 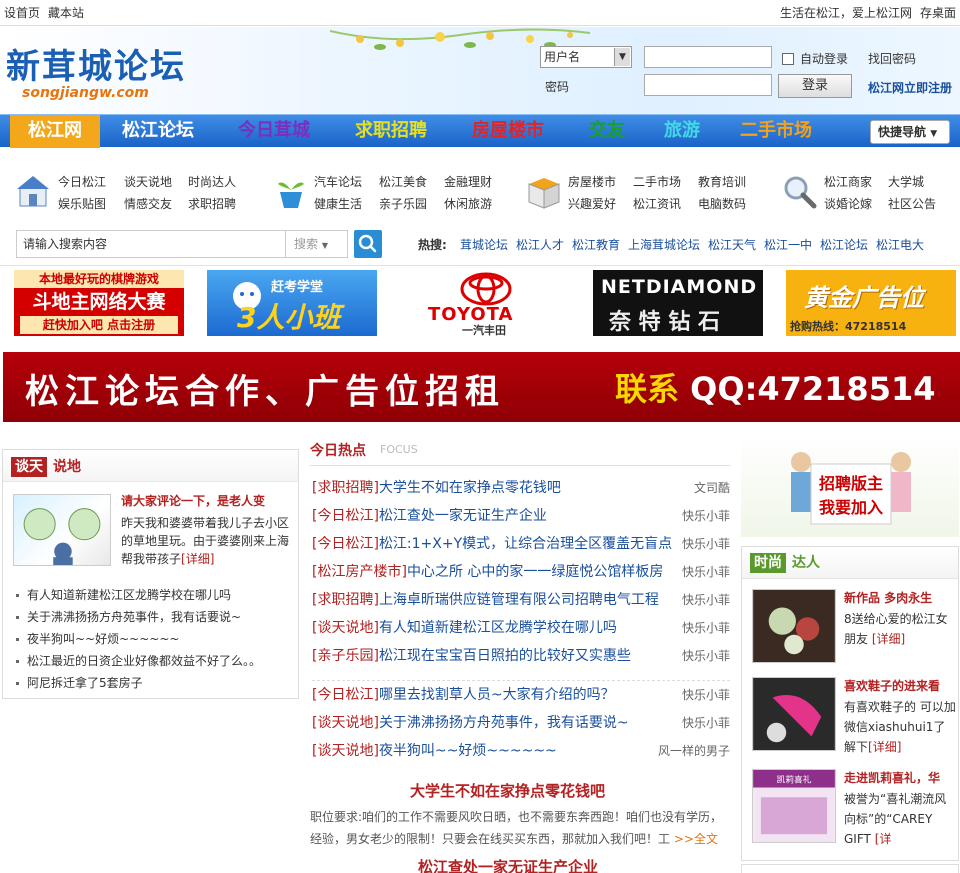 What do you see at coordinates (586, 57) in the screenshot?
I see `login-type-select: 用户名 ▼` at bounding box center [586, 57].